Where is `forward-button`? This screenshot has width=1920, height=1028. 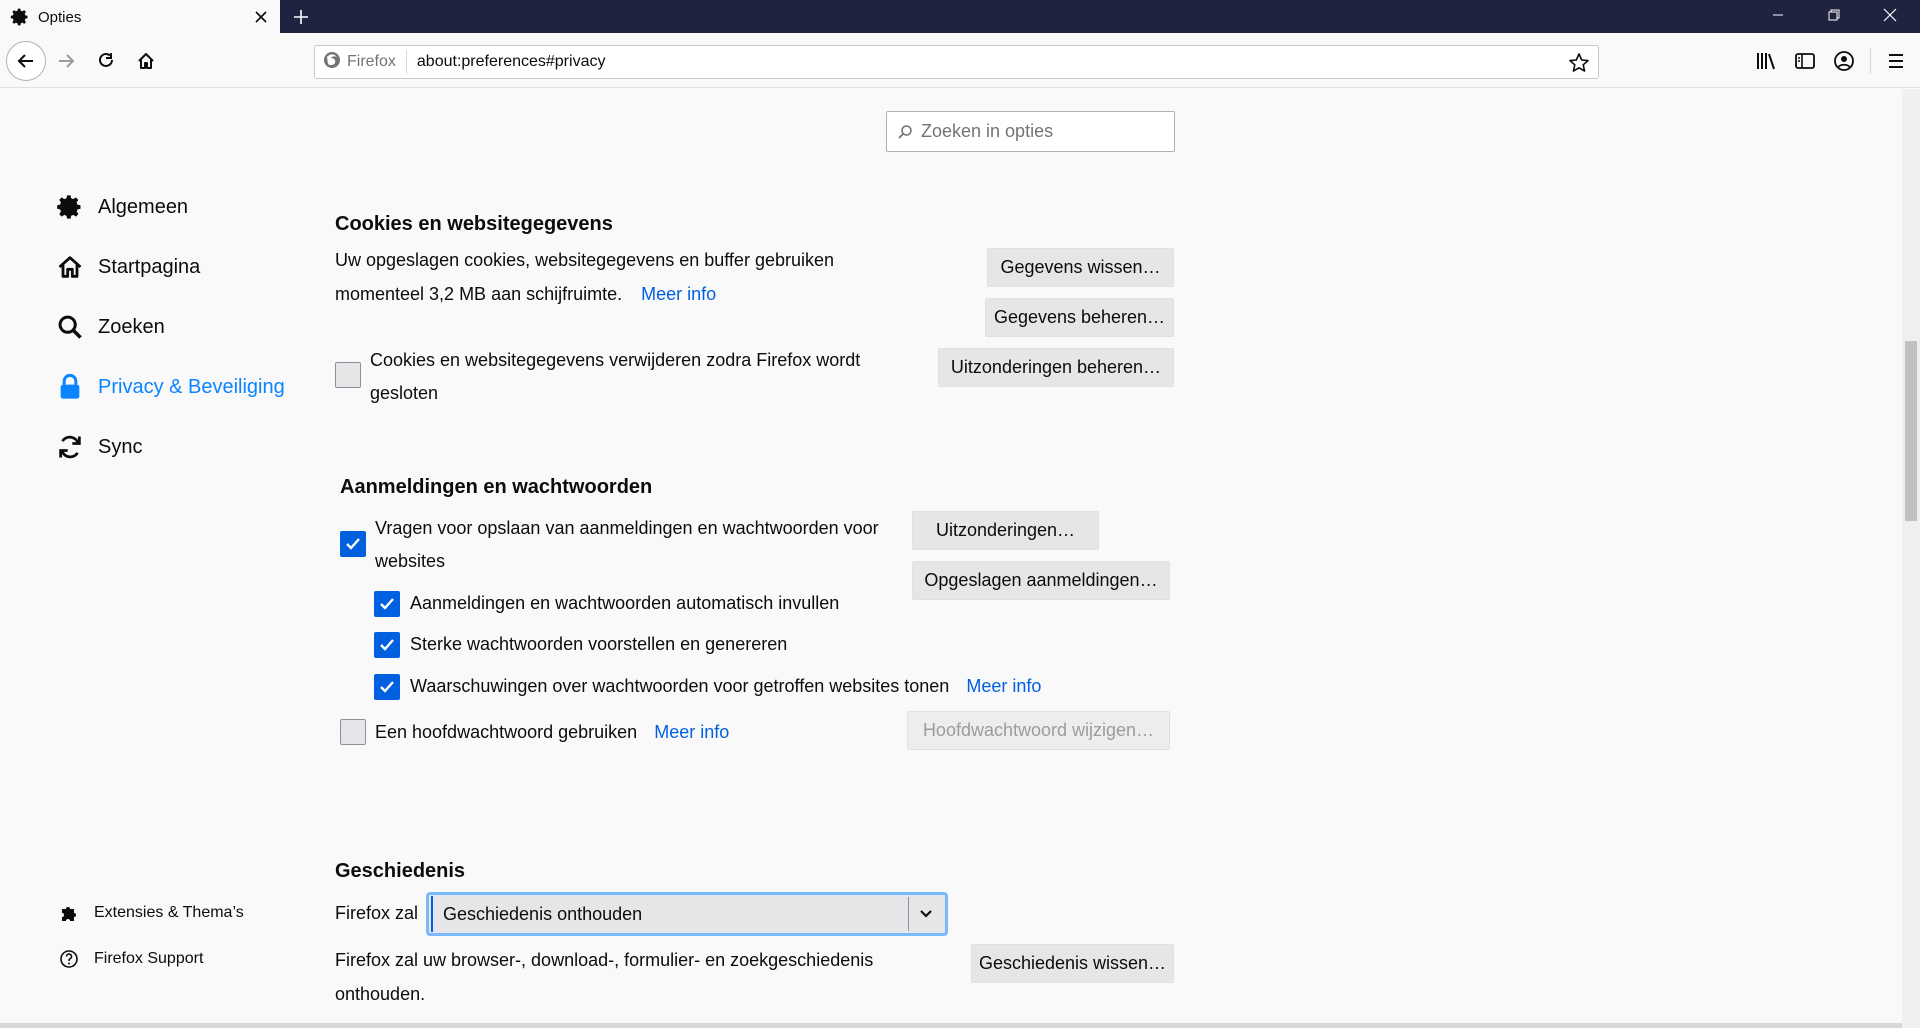 forward-button is located at coordinates (66, 61).